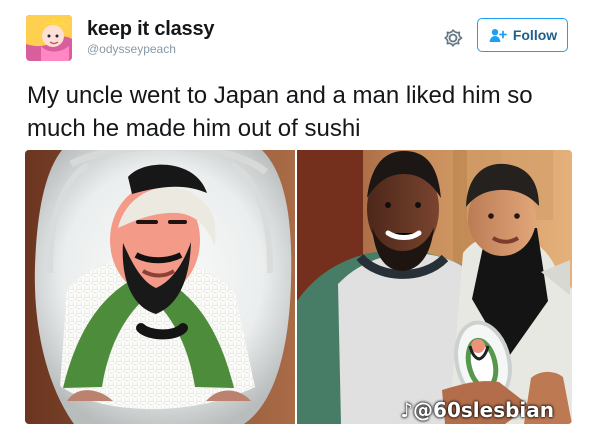 This screenshot has height=432, width=600. I want to click on follow-button: Follow, so click(522, 35).